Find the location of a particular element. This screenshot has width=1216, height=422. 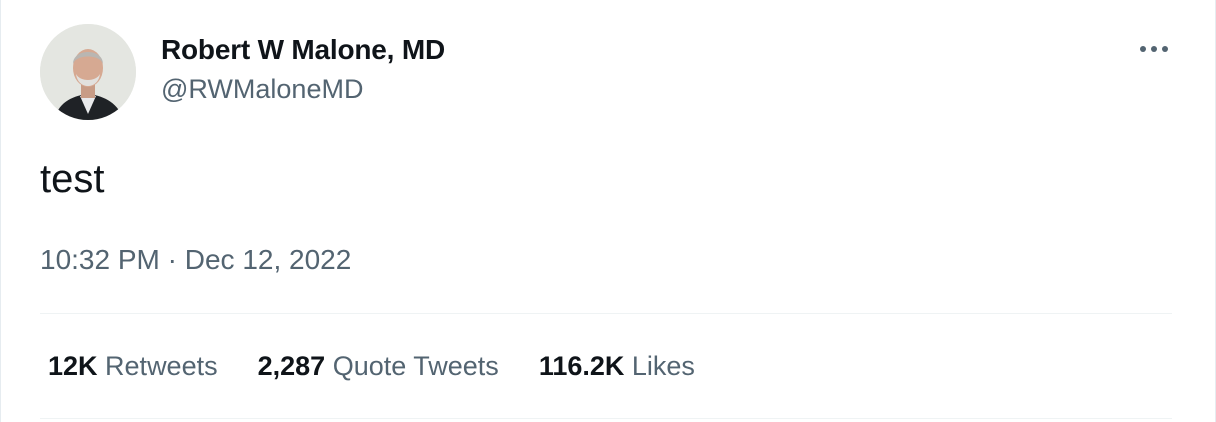

retweets-stat: 12K Retweets is located at coordinates (133, 366).